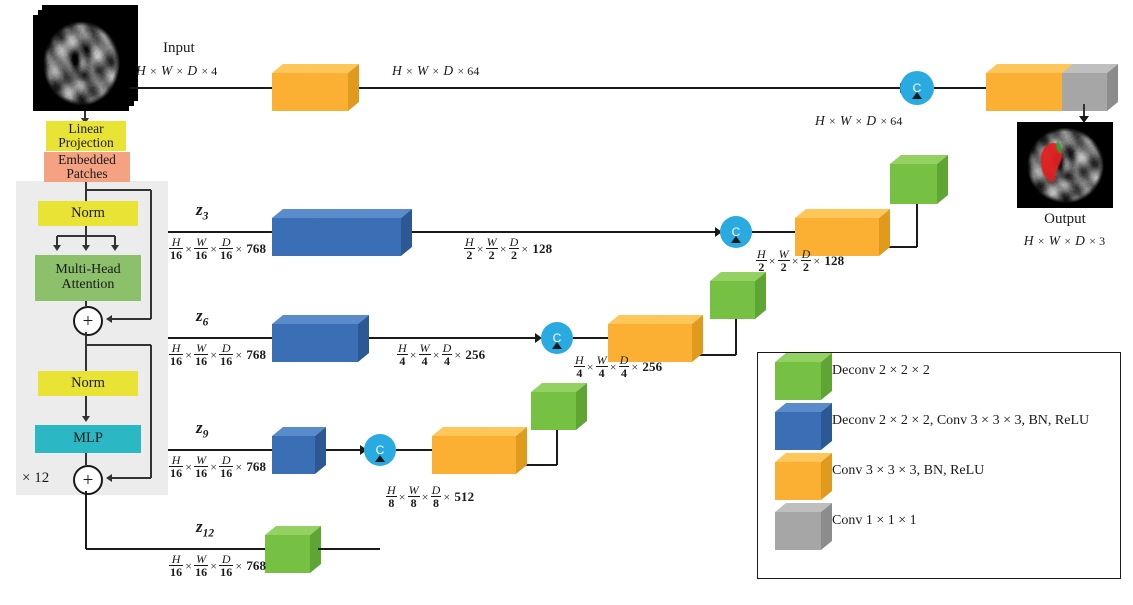  What do you see at coordinates (508, 249) in the screenshot?
I see `z3-output-dims: H 2 × W 2 × D 2 × 128` at bounding box center [508, 249].